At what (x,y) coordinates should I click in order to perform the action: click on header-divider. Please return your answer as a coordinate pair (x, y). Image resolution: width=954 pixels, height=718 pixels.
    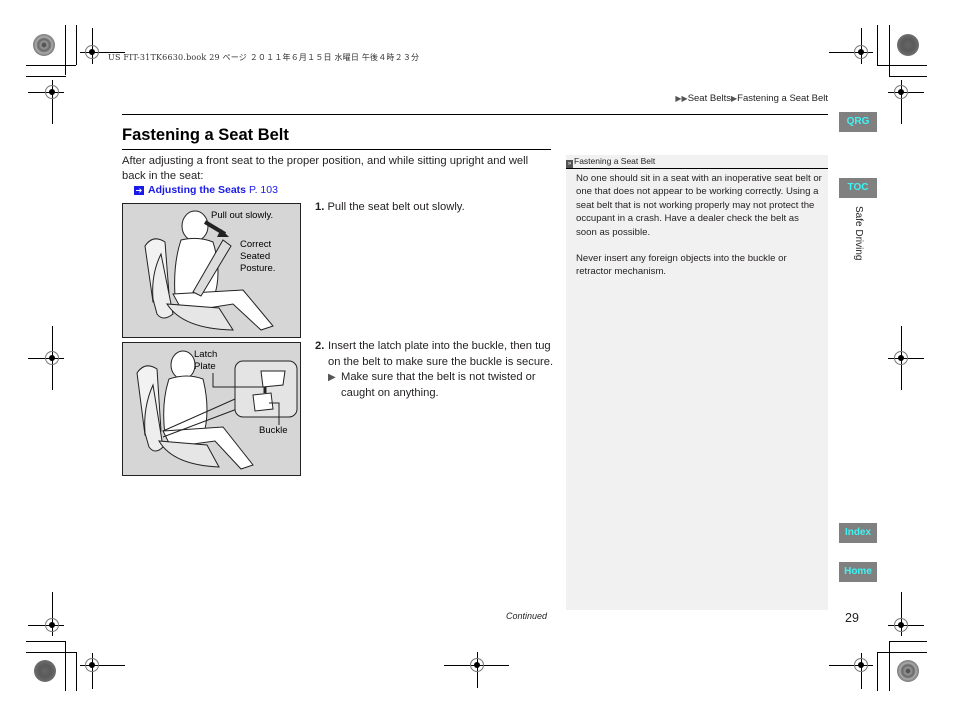
    Looking at the image, I should click on (475, 114).